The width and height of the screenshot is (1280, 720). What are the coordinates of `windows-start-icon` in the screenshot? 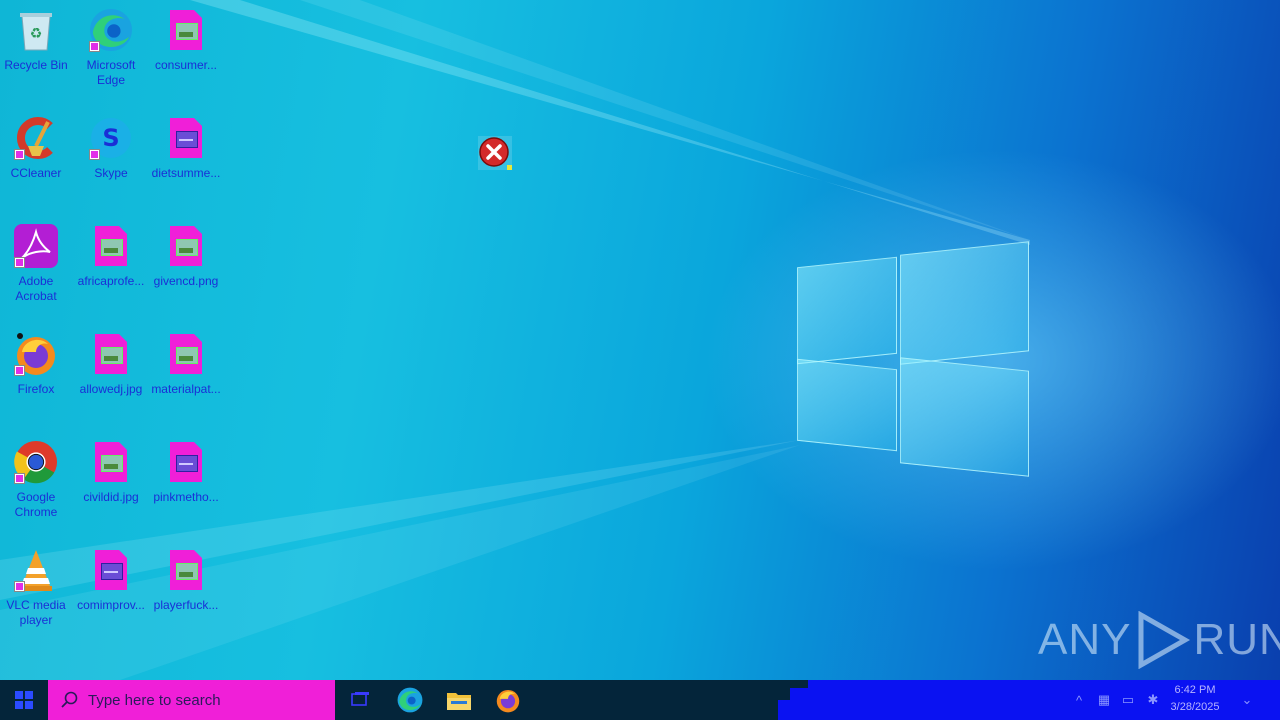 It's located at (24, 700).